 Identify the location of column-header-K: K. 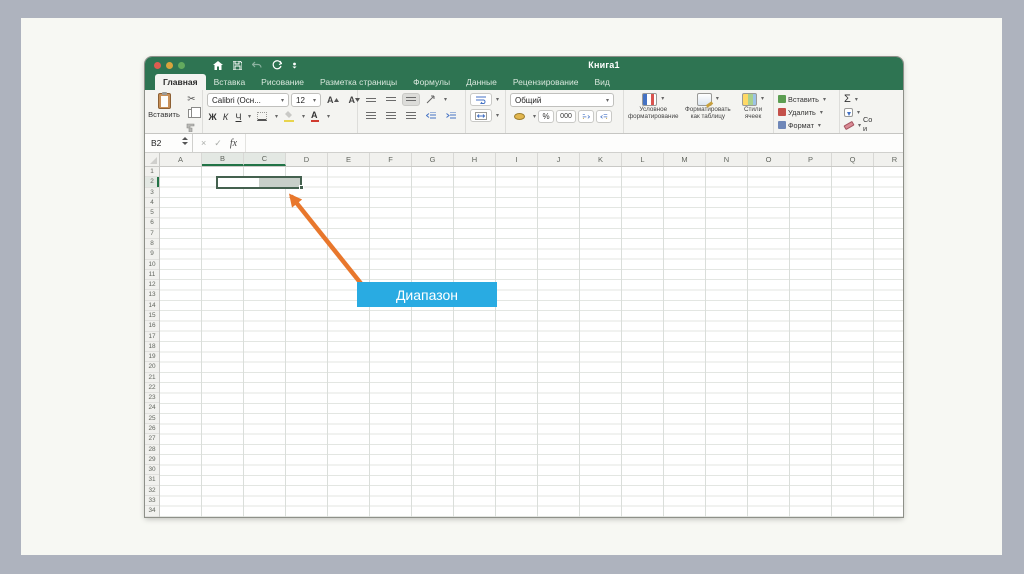
(601, 159).